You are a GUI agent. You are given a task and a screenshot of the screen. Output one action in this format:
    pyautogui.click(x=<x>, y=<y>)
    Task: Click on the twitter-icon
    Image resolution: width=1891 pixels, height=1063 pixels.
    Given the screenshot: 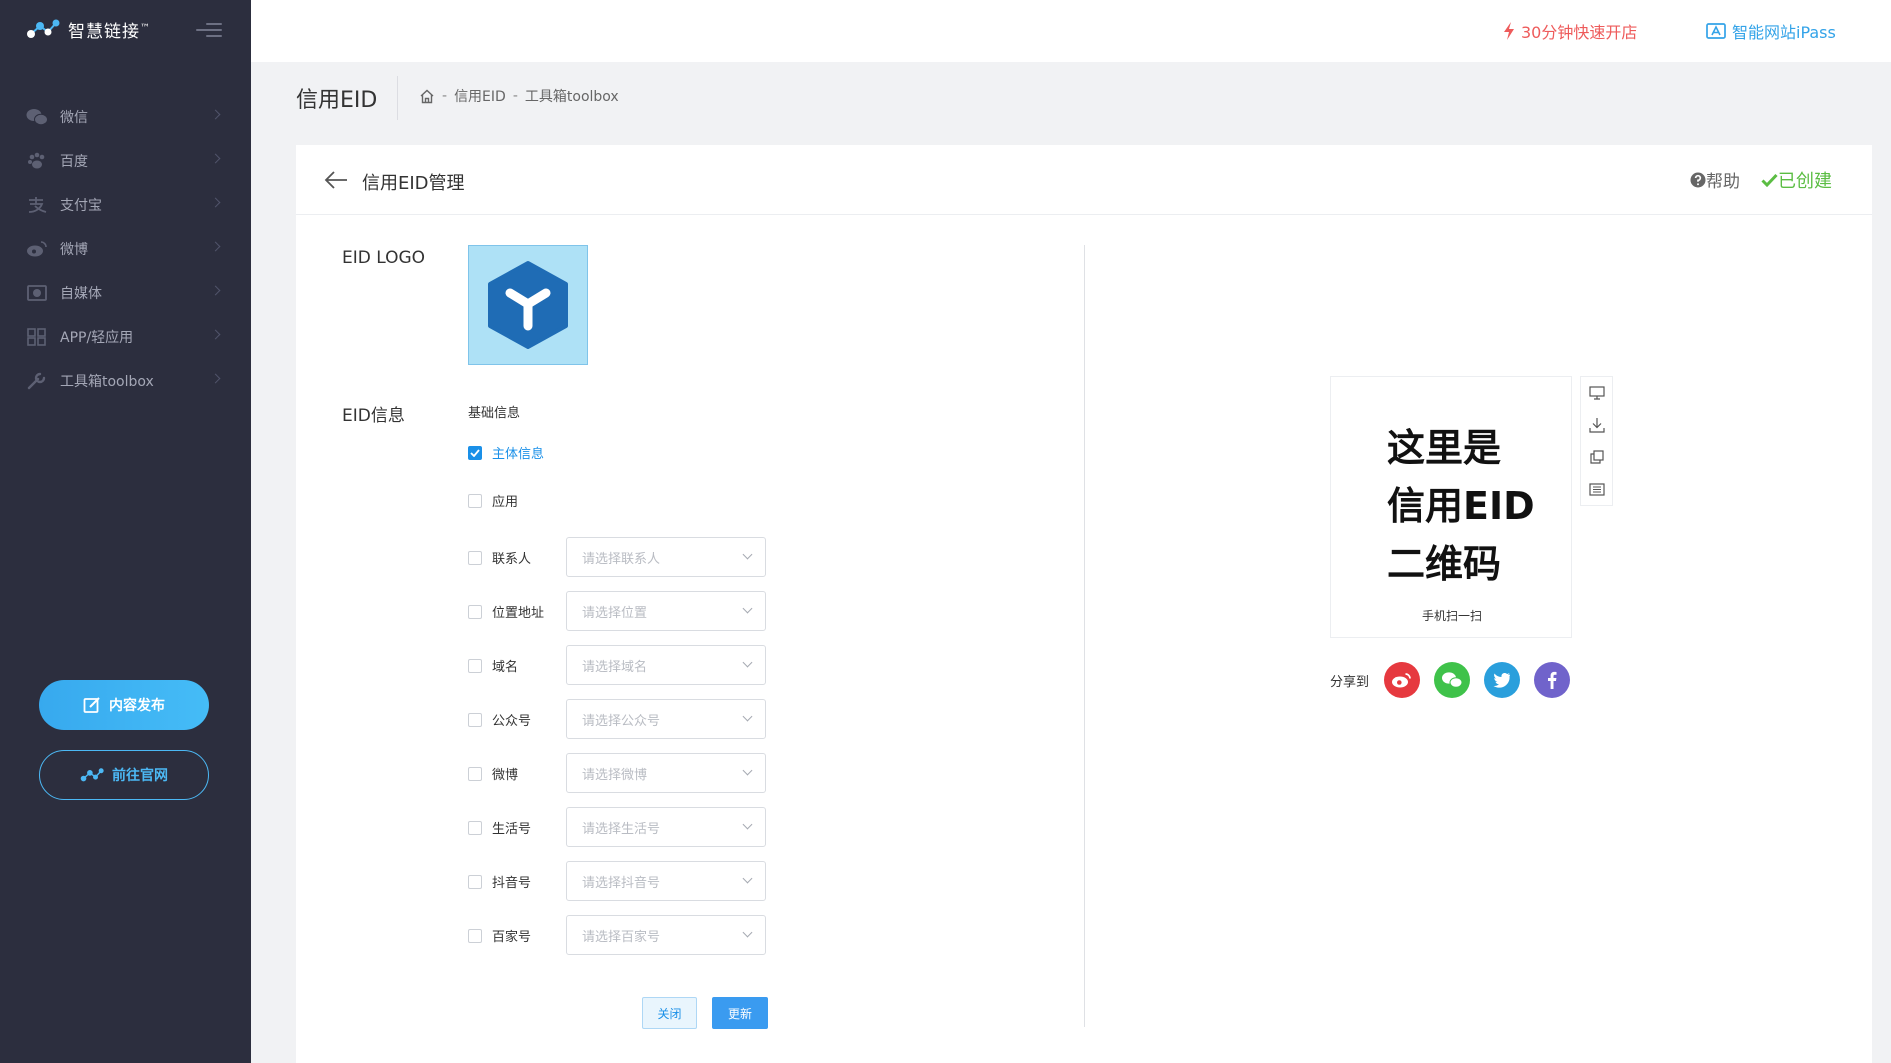 What is the action you would take?
    pyautogui.click(x=1502, y=680)
    